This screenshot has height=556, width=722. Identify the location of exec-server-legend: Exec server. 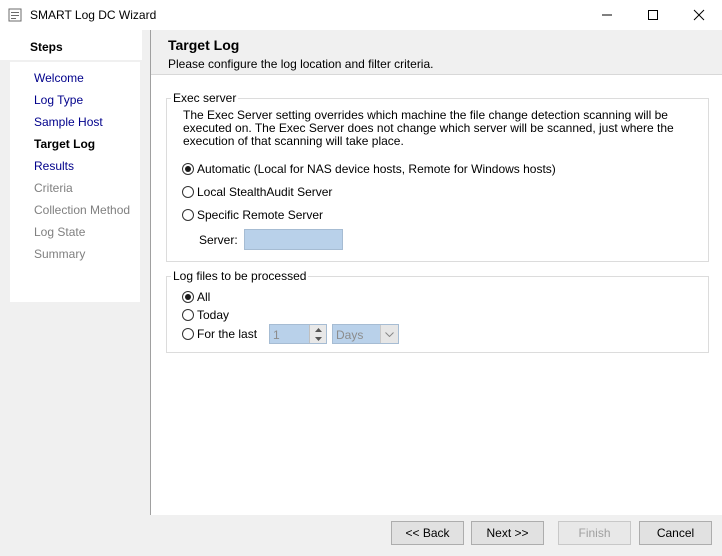
(205, 98).